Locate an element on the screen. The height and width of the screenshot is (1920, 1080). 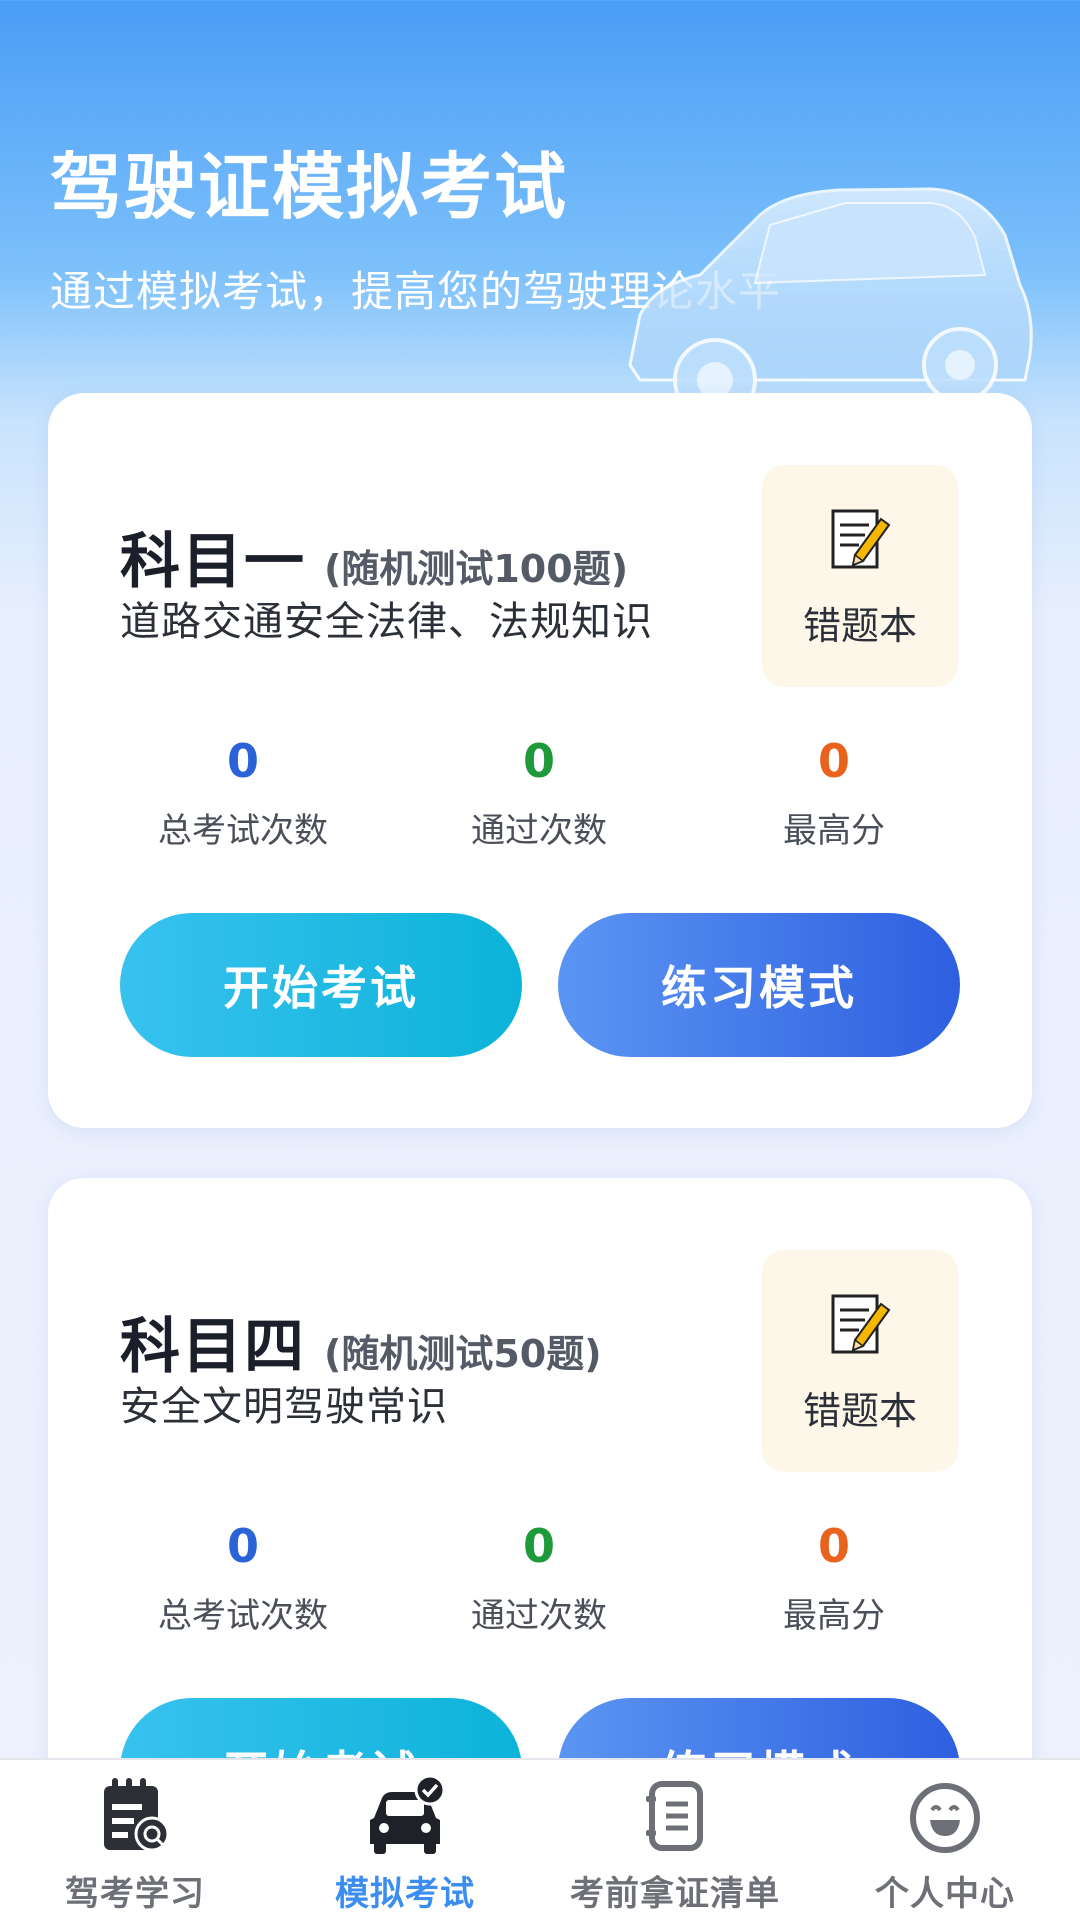
subject-note: (随机测试100题) is located at coordinates (476, 569).